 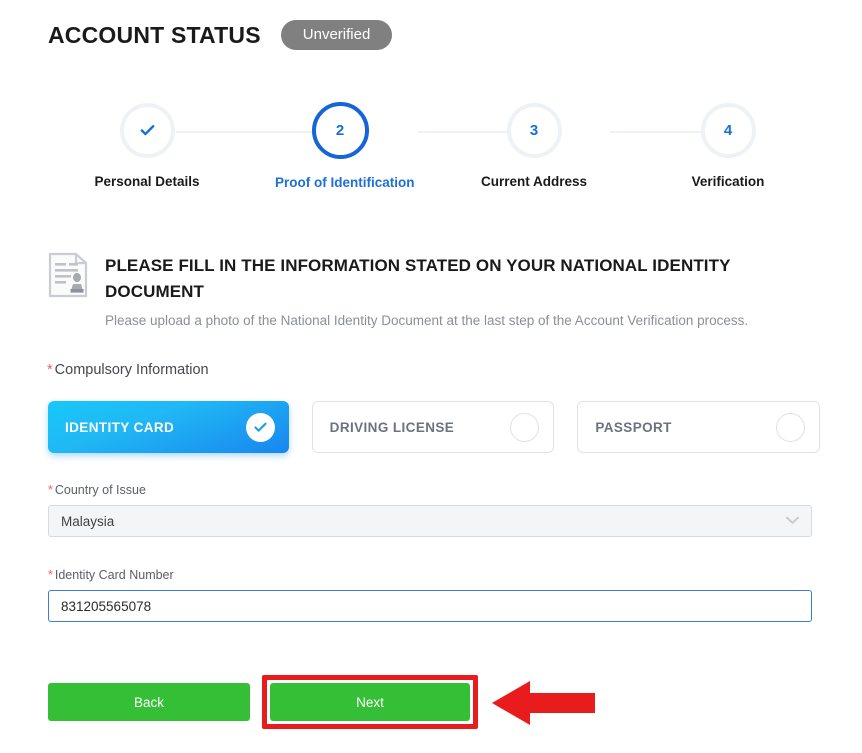 I want to click on compulsory-information-text: Compulsory Information, so click(x=131, y=370).